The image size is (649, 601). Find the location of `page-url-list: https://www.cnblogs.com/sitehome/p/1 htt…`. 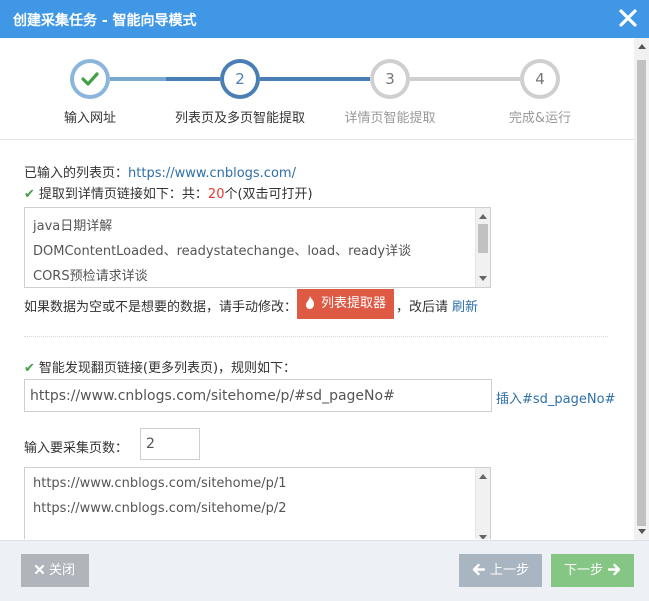

page-url-list: https://www.cnblogs.com/sitehome/p/1 htt… is located at coordinates (257, 503).